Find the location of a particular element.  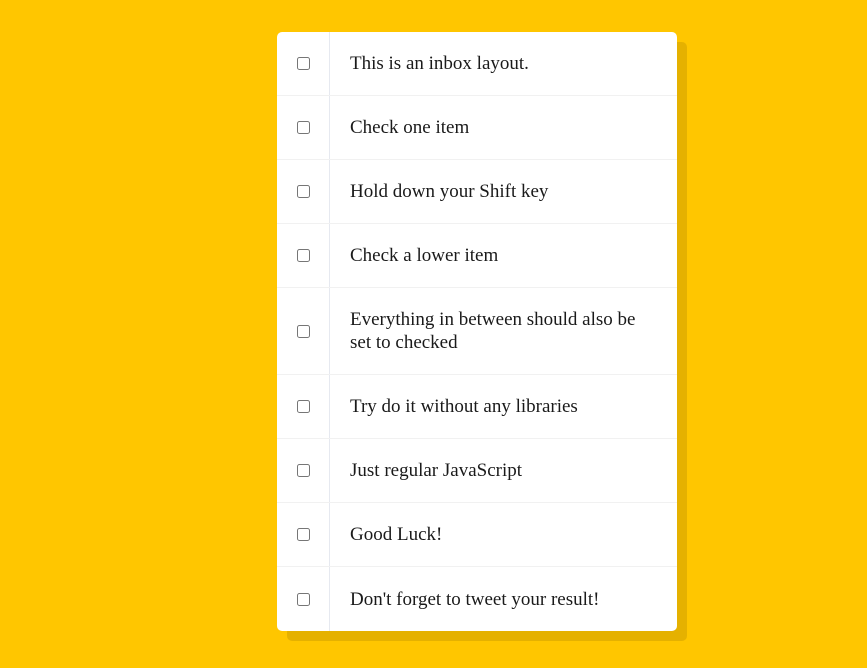

list-item: Don't forget to tweet your result! is located at coordinates (477, 599).